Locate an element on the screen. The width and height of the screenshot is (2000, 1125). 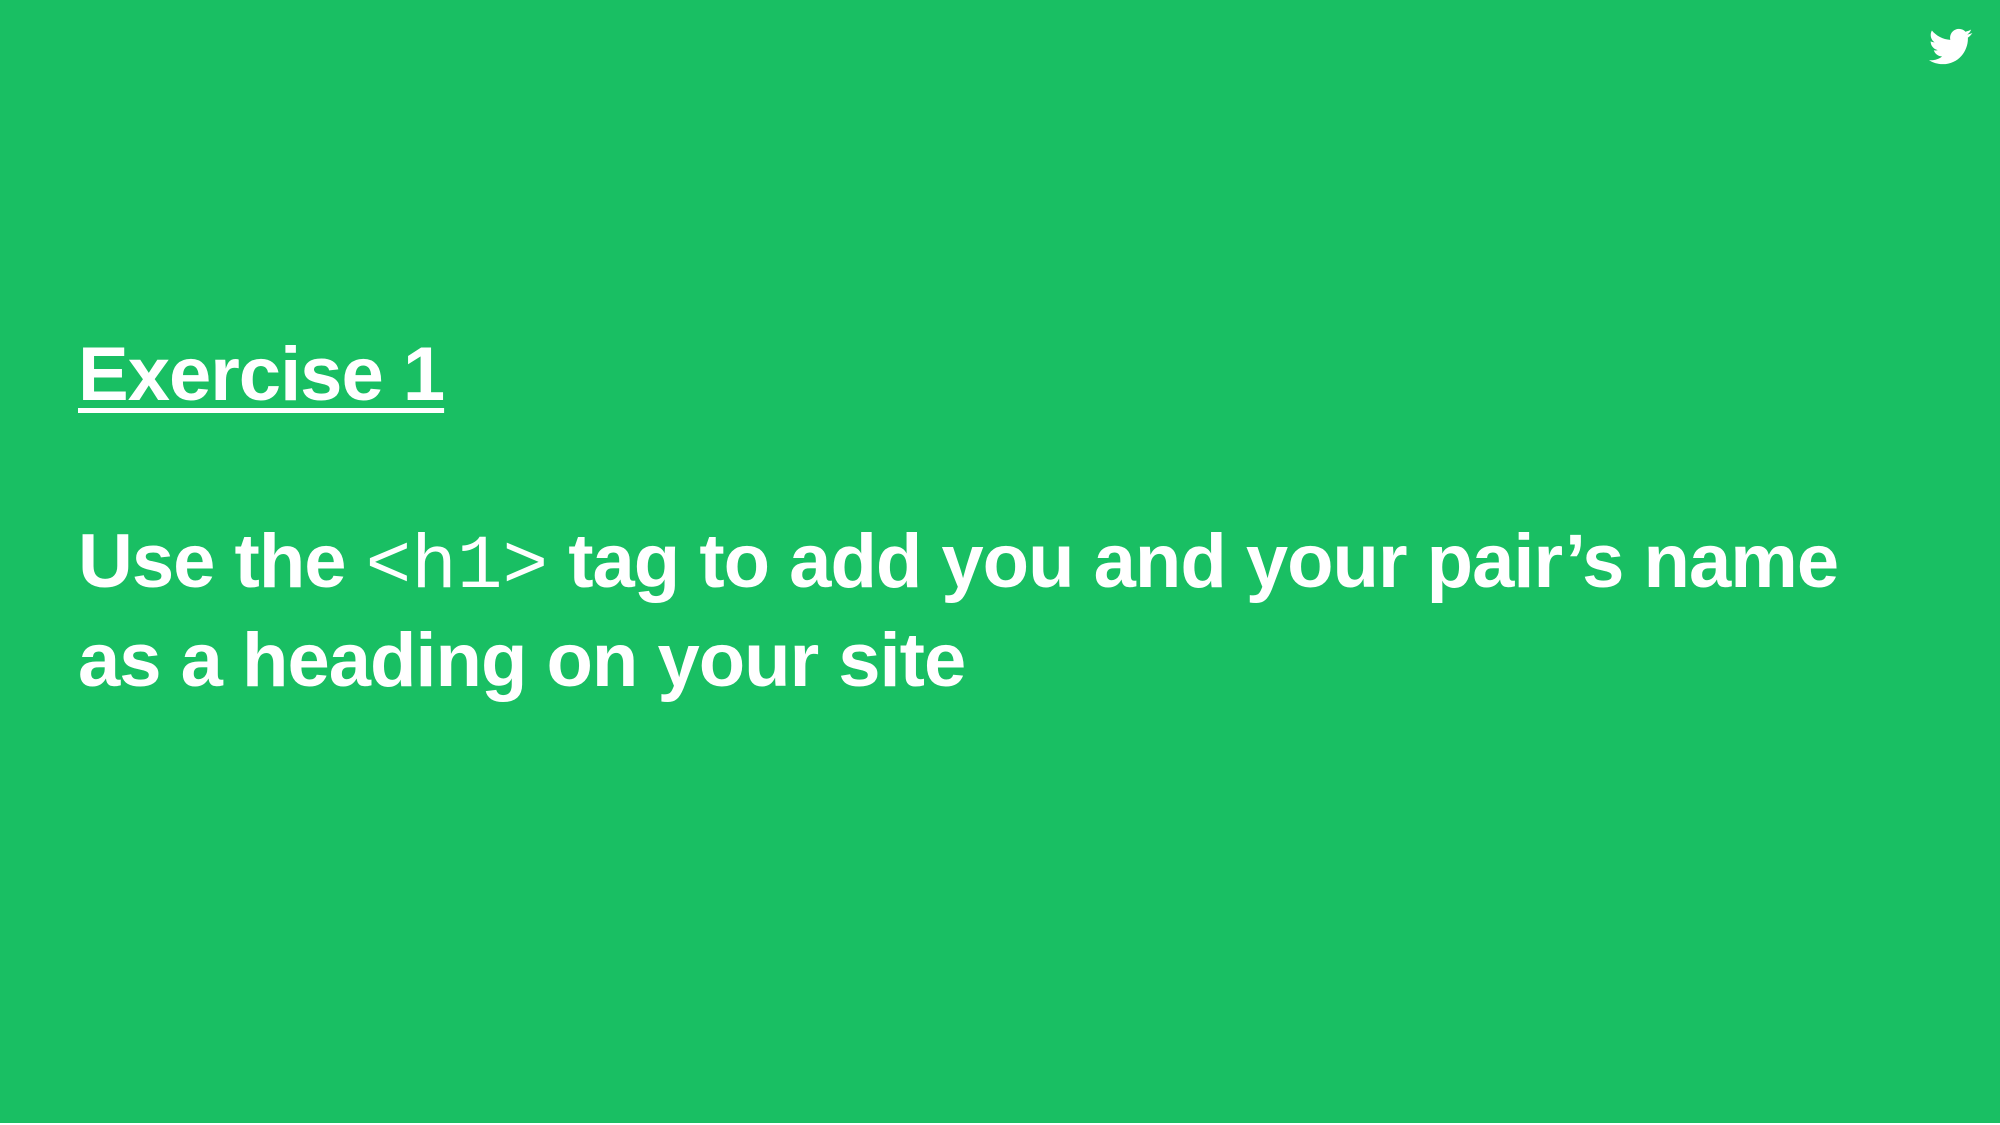
twitter-bird-icon is located at coordinates (1951, 46).